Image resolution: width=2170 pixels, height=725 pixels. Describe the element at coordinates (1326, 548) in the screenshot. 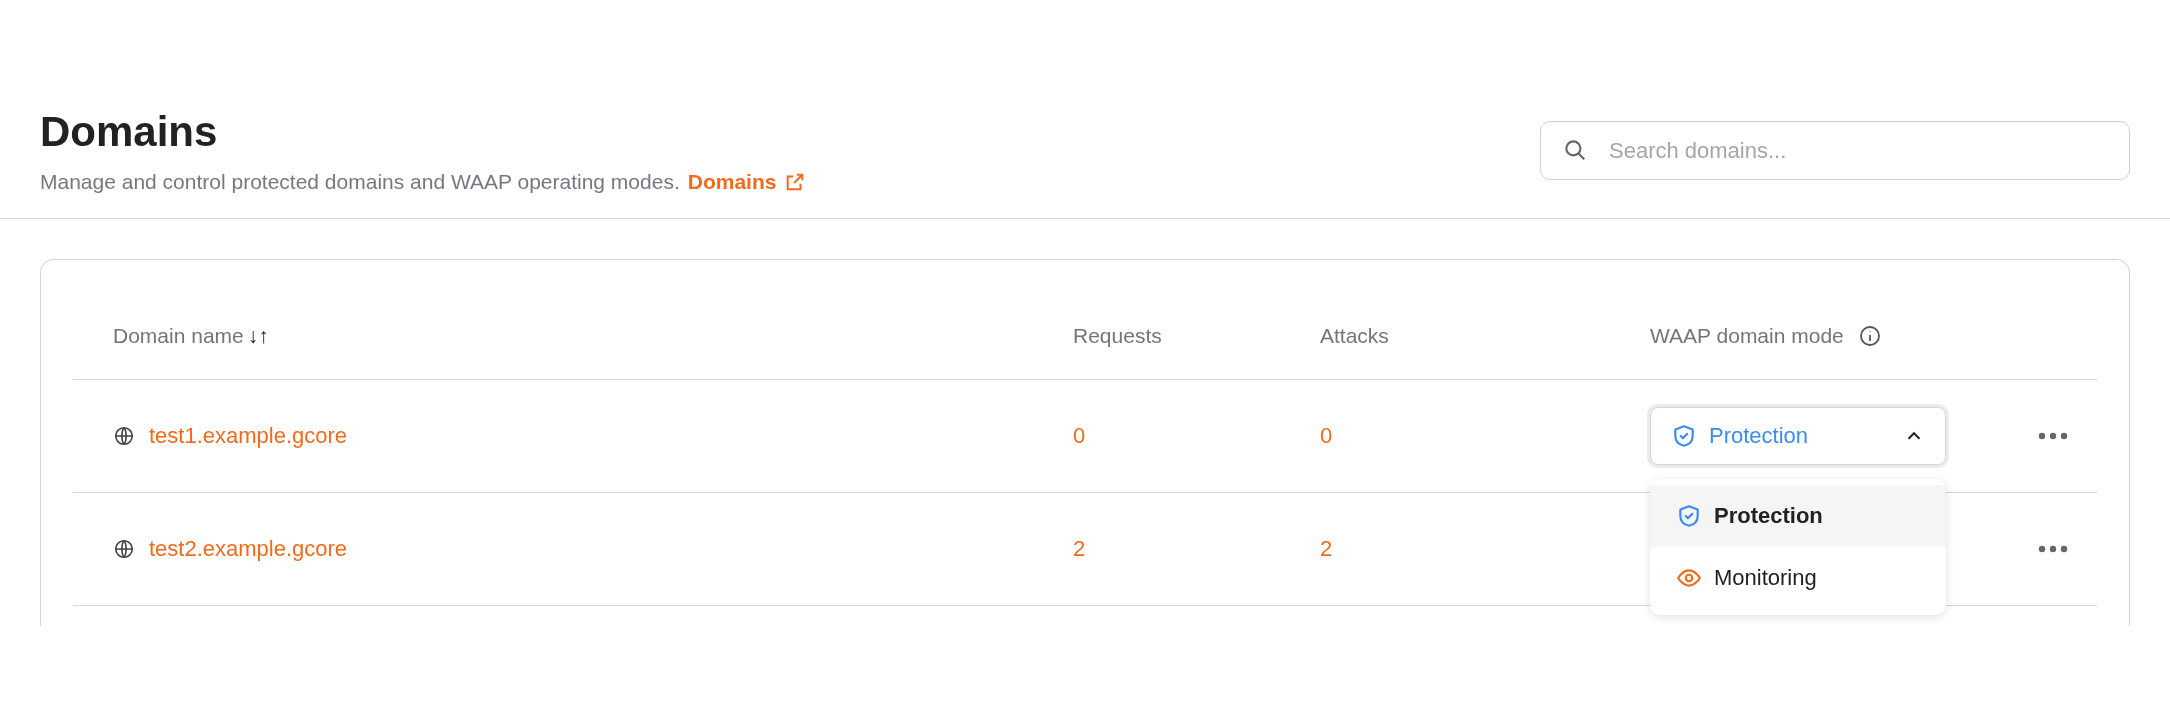

I see `attacks-count: 2` at that location.